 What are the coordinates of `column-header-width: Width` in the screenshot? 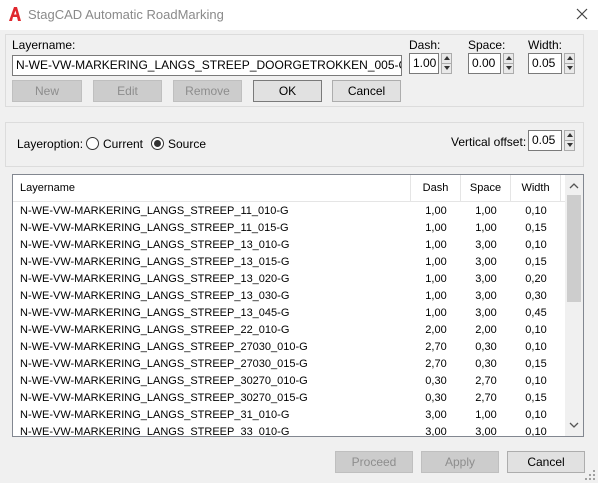 It's located at (536, 188).